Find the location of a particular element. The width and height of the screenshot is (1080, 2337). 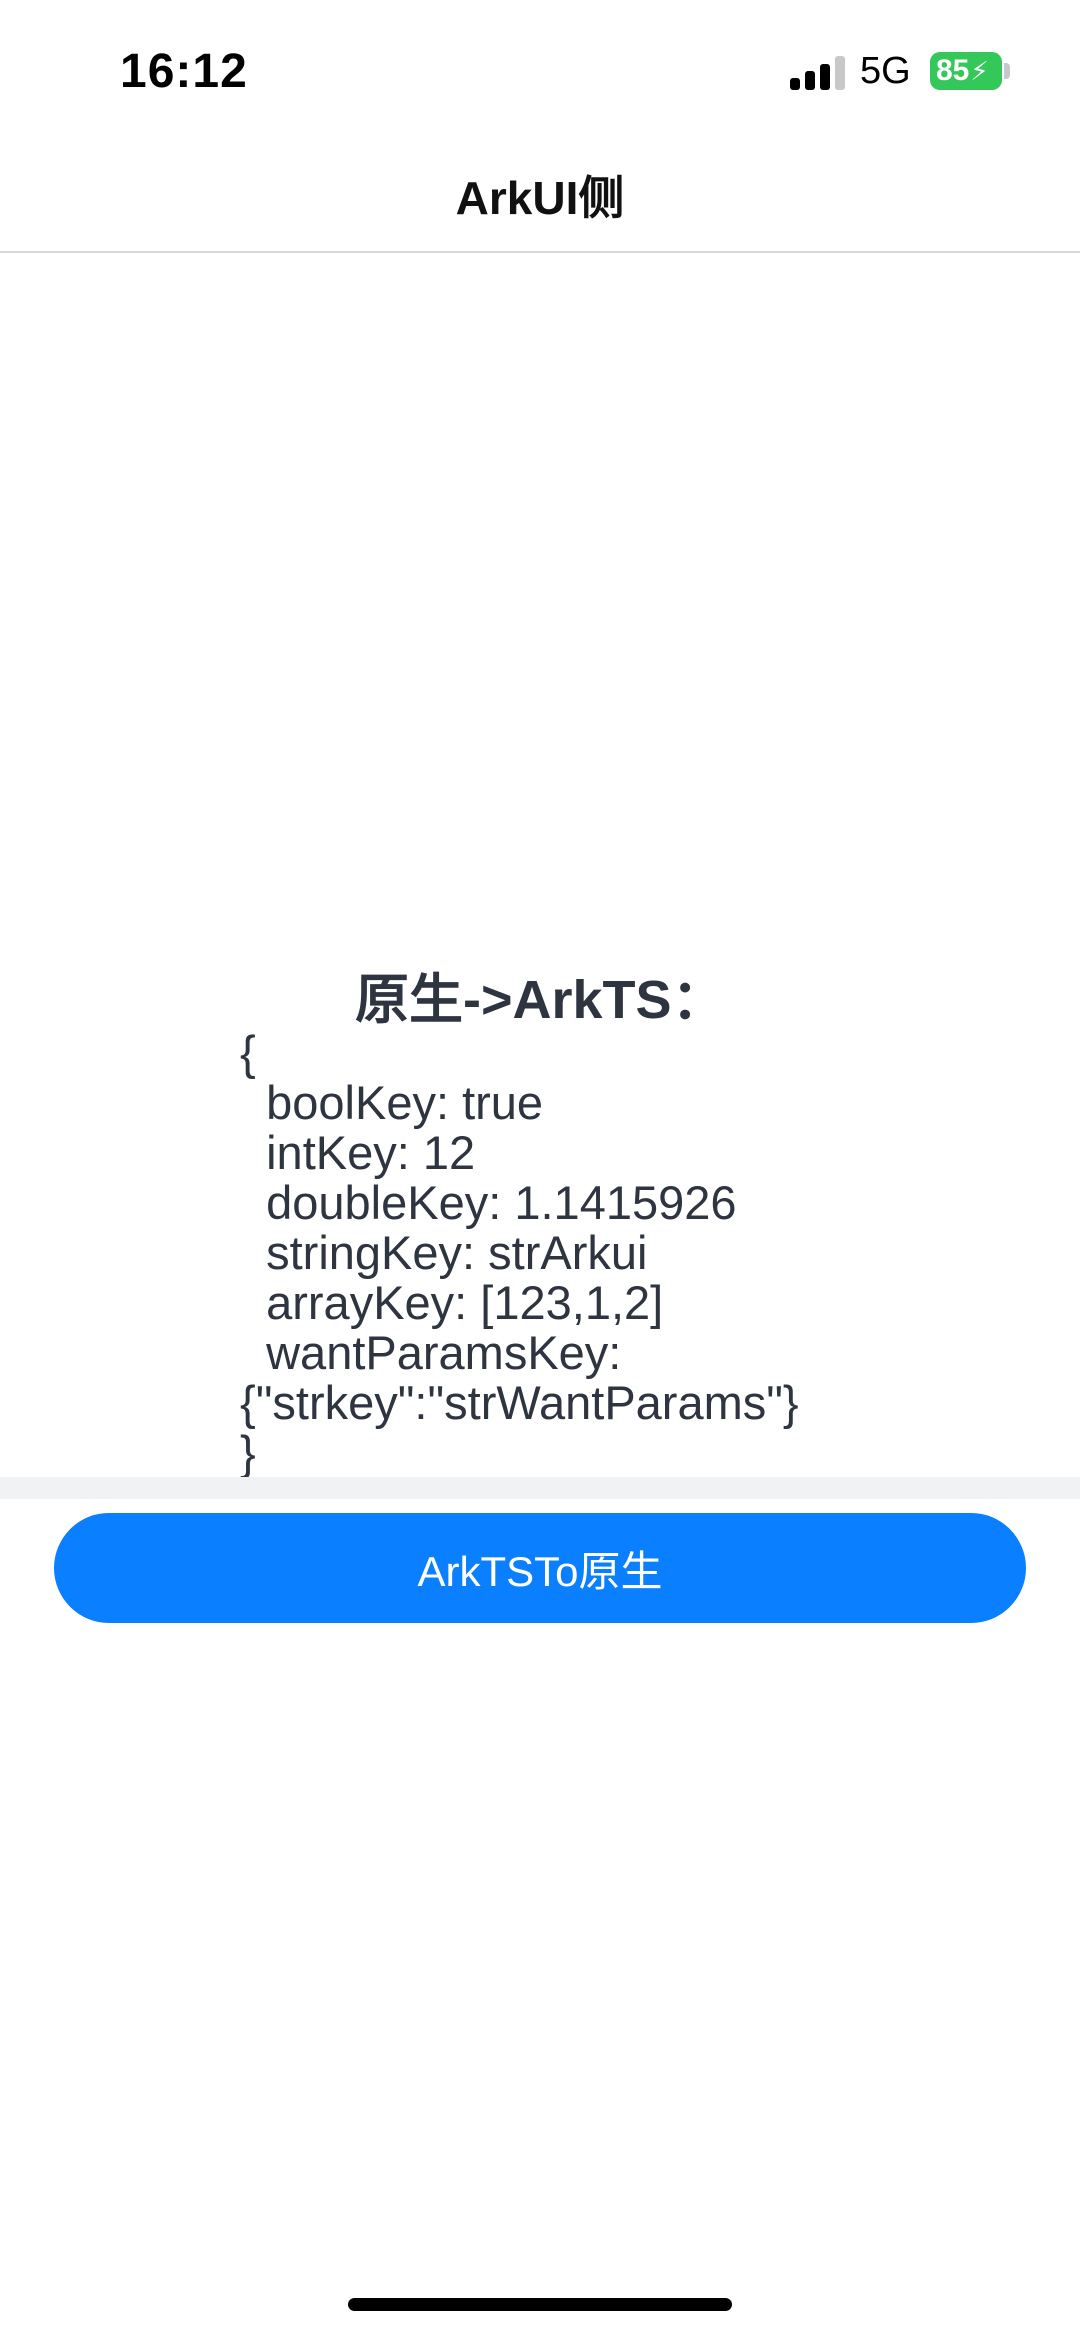

cellular-signal-icon is located at coordinates (818, 73).